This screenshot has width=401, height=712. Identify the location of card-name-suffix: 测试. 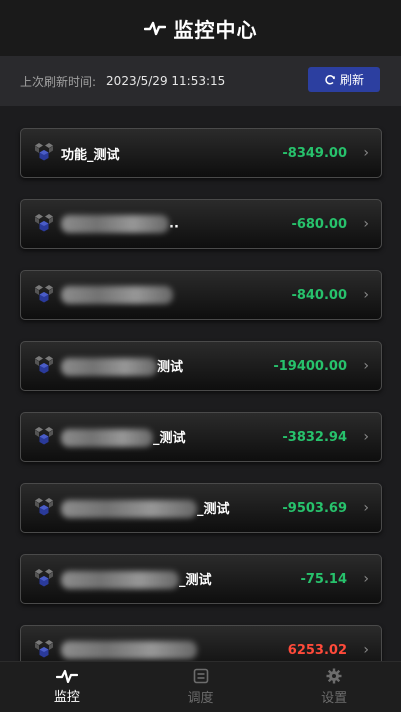
(170, 367).